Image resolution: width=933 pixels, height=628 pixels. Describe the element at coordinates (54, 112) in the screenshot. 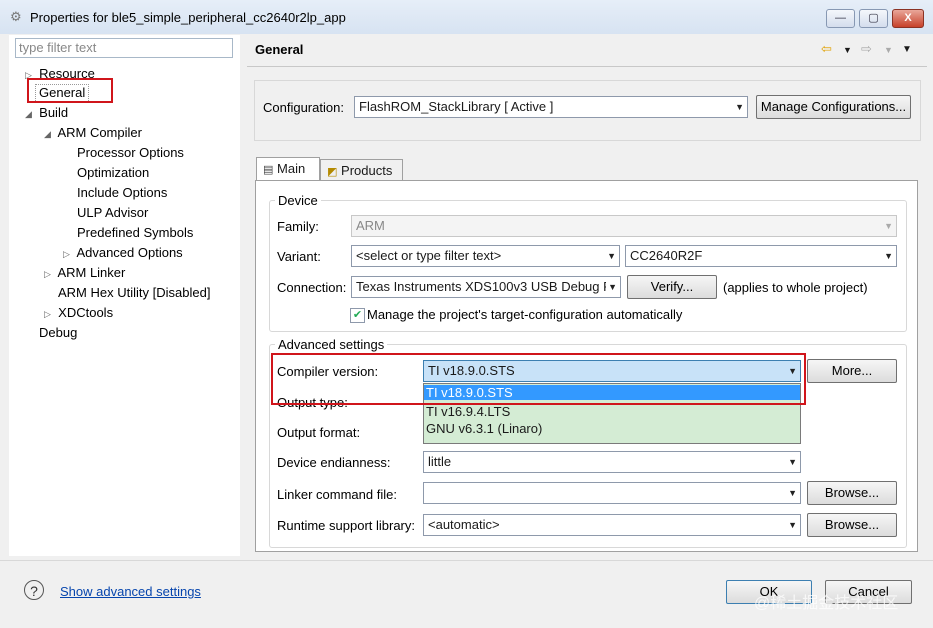

I see `tree-label: Build` at that location.